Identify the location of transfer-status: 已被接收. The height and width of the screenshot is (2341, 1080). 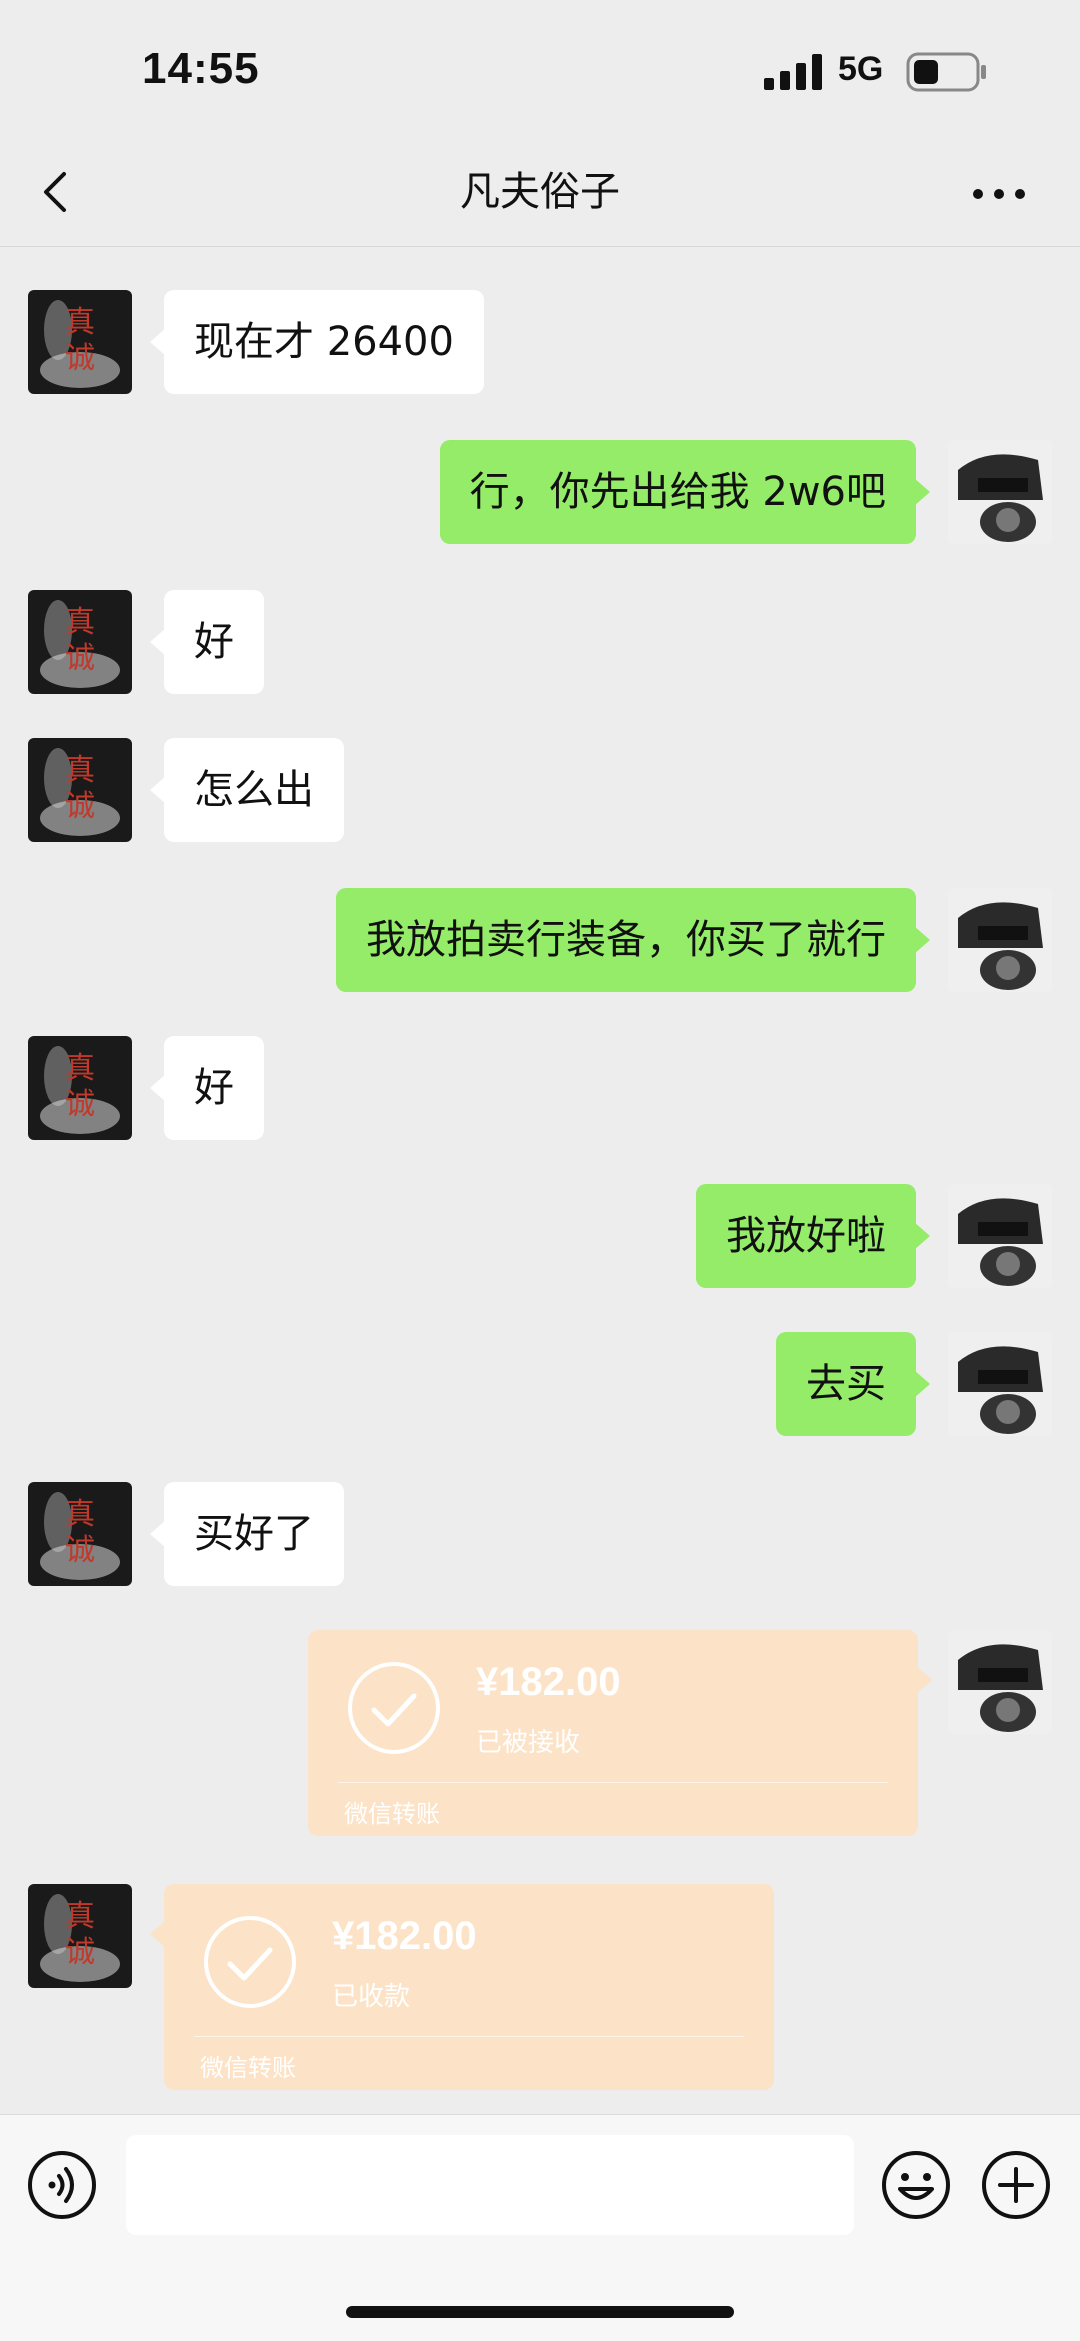
(528, 1743).